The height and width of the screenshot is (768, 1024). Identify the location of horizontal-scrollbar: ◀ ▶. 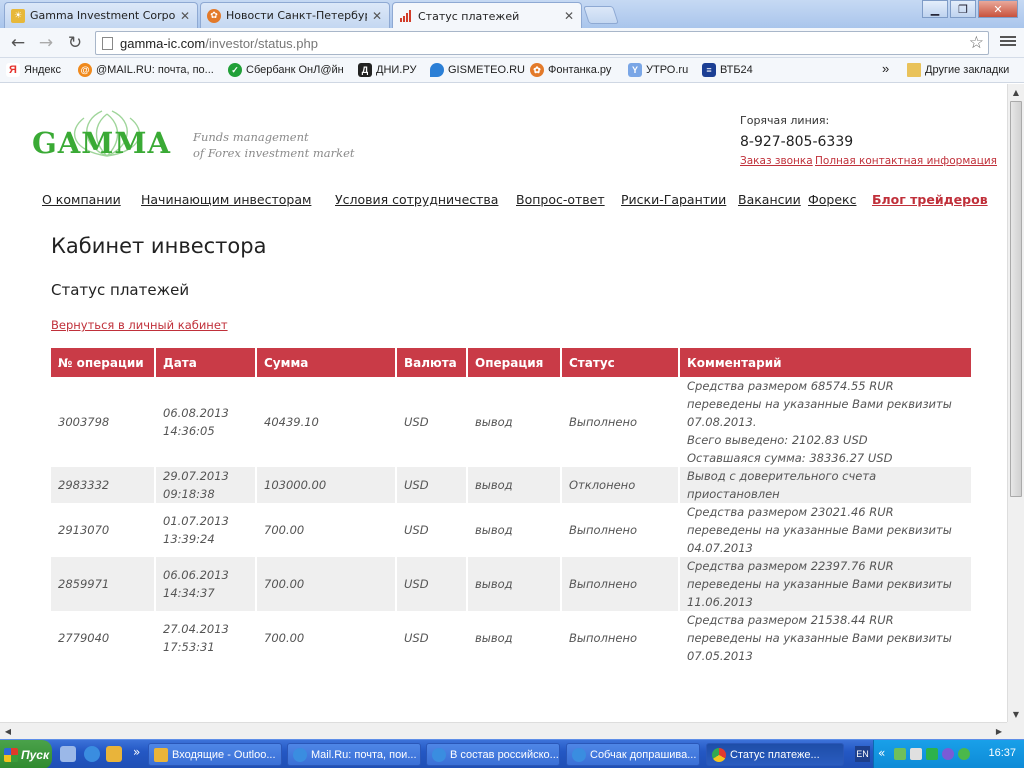
(503, 730).